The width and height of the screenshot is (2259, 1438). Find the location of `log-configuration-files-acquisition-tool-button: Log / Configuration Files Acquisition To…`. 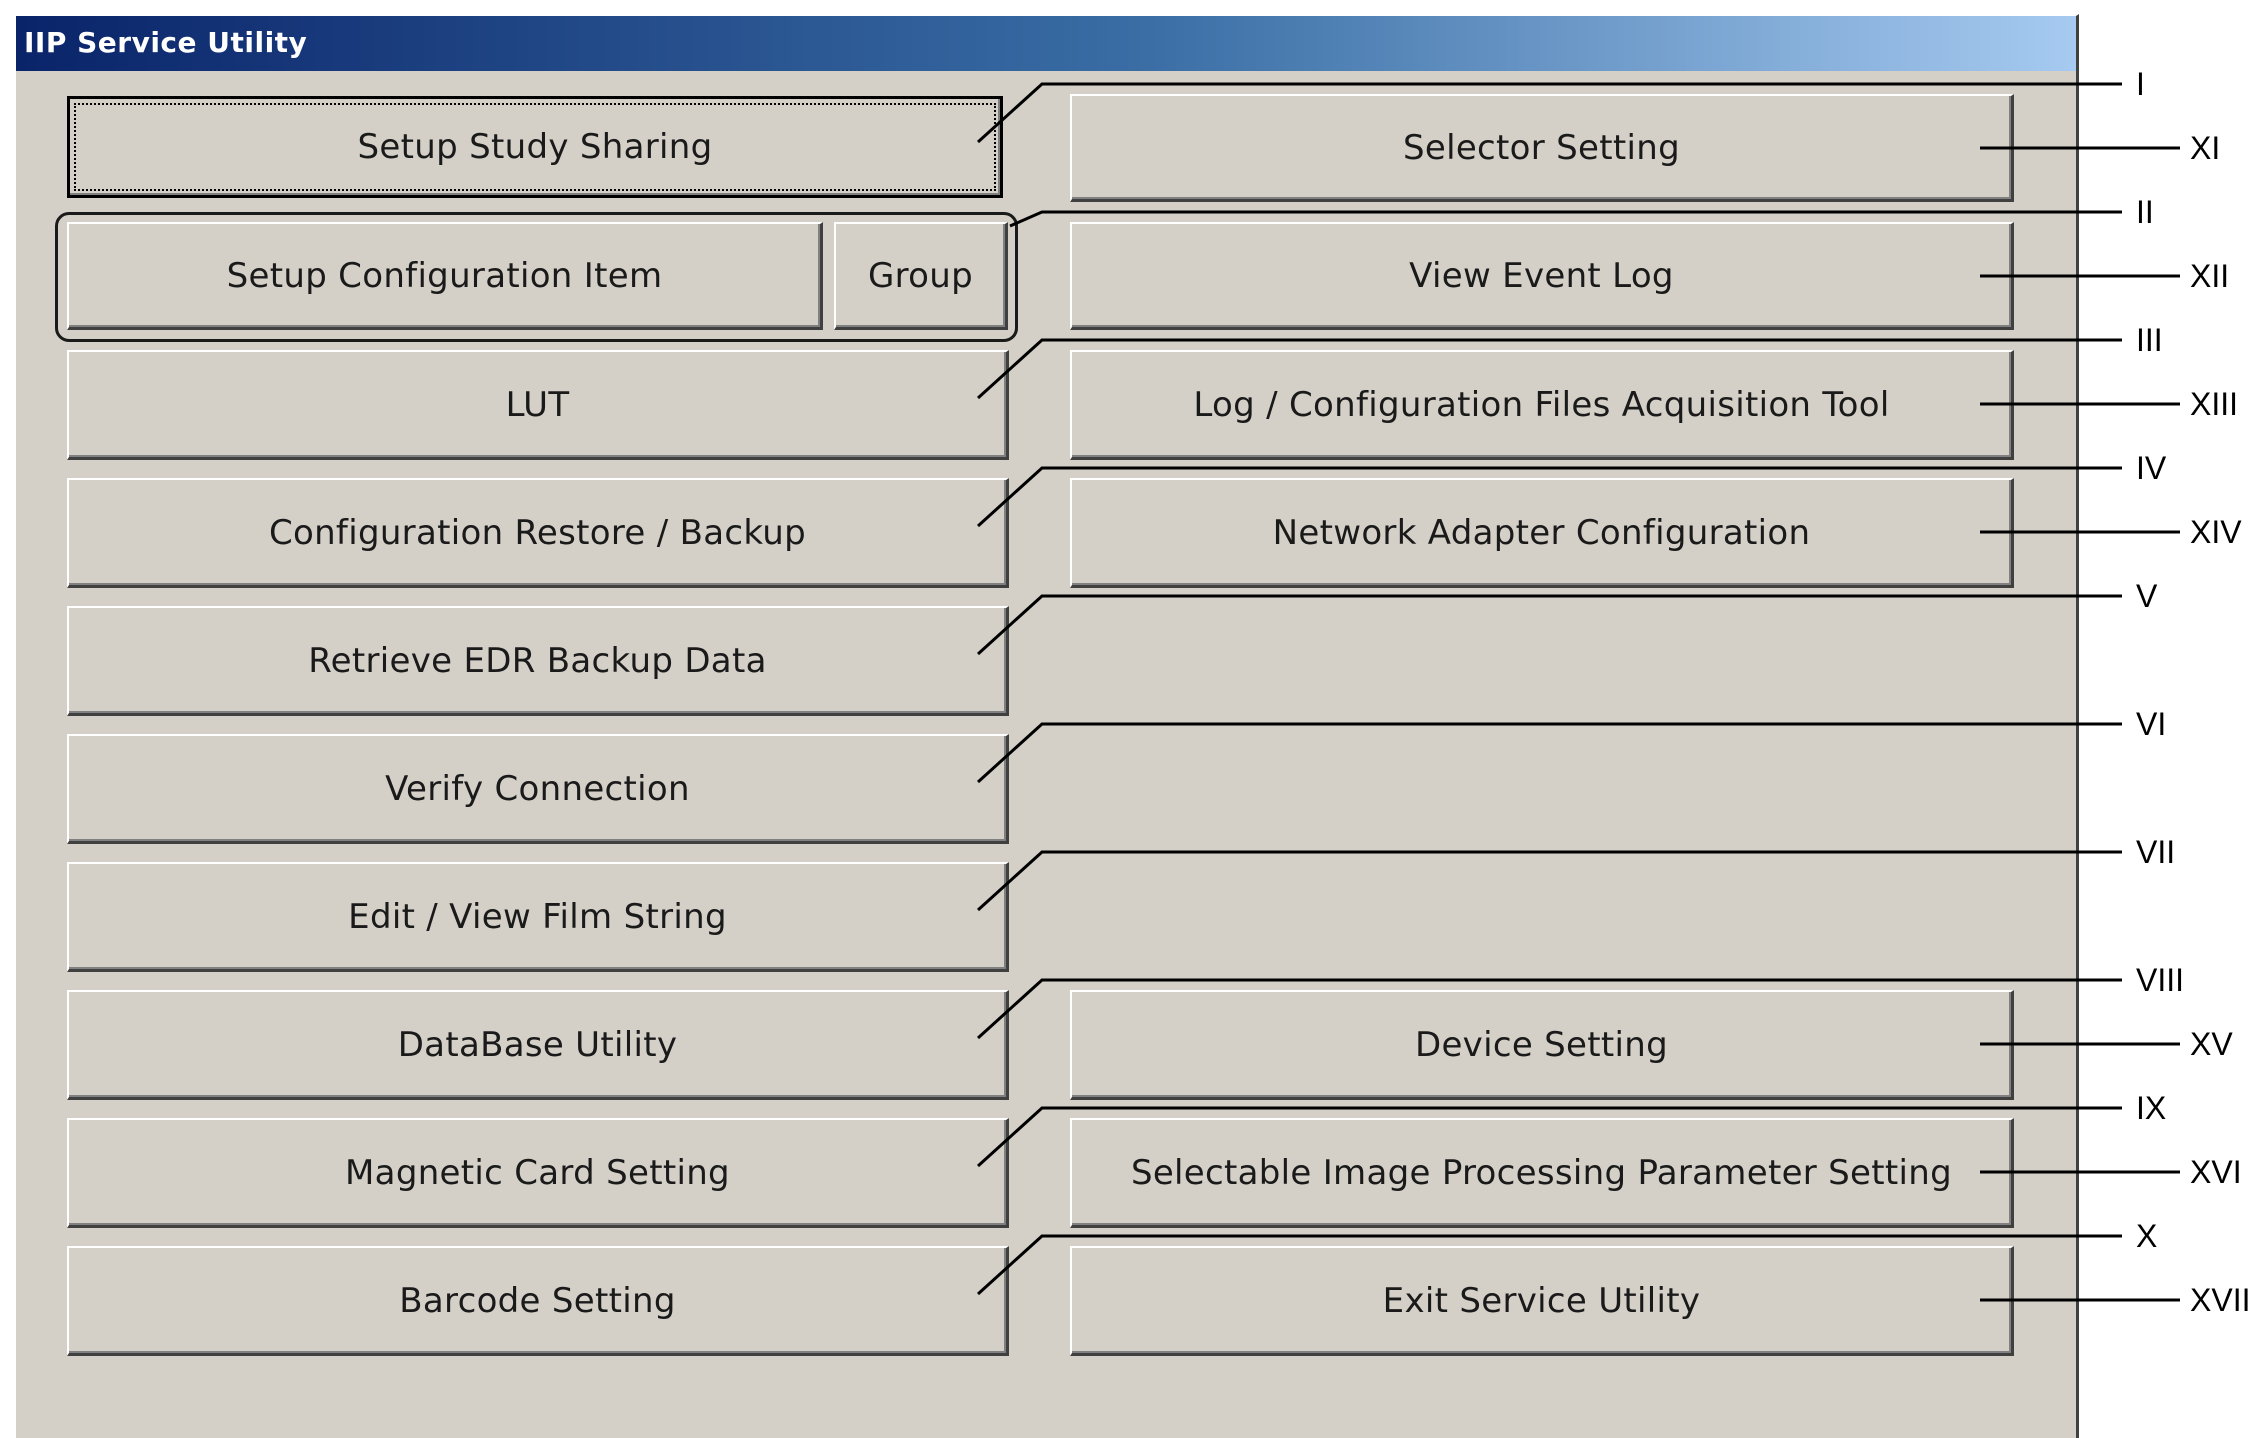

log-configuration-files-acquisition-tool-button: Log / Configuration Files Acquisition To… is located at coordinates (1542, 405).